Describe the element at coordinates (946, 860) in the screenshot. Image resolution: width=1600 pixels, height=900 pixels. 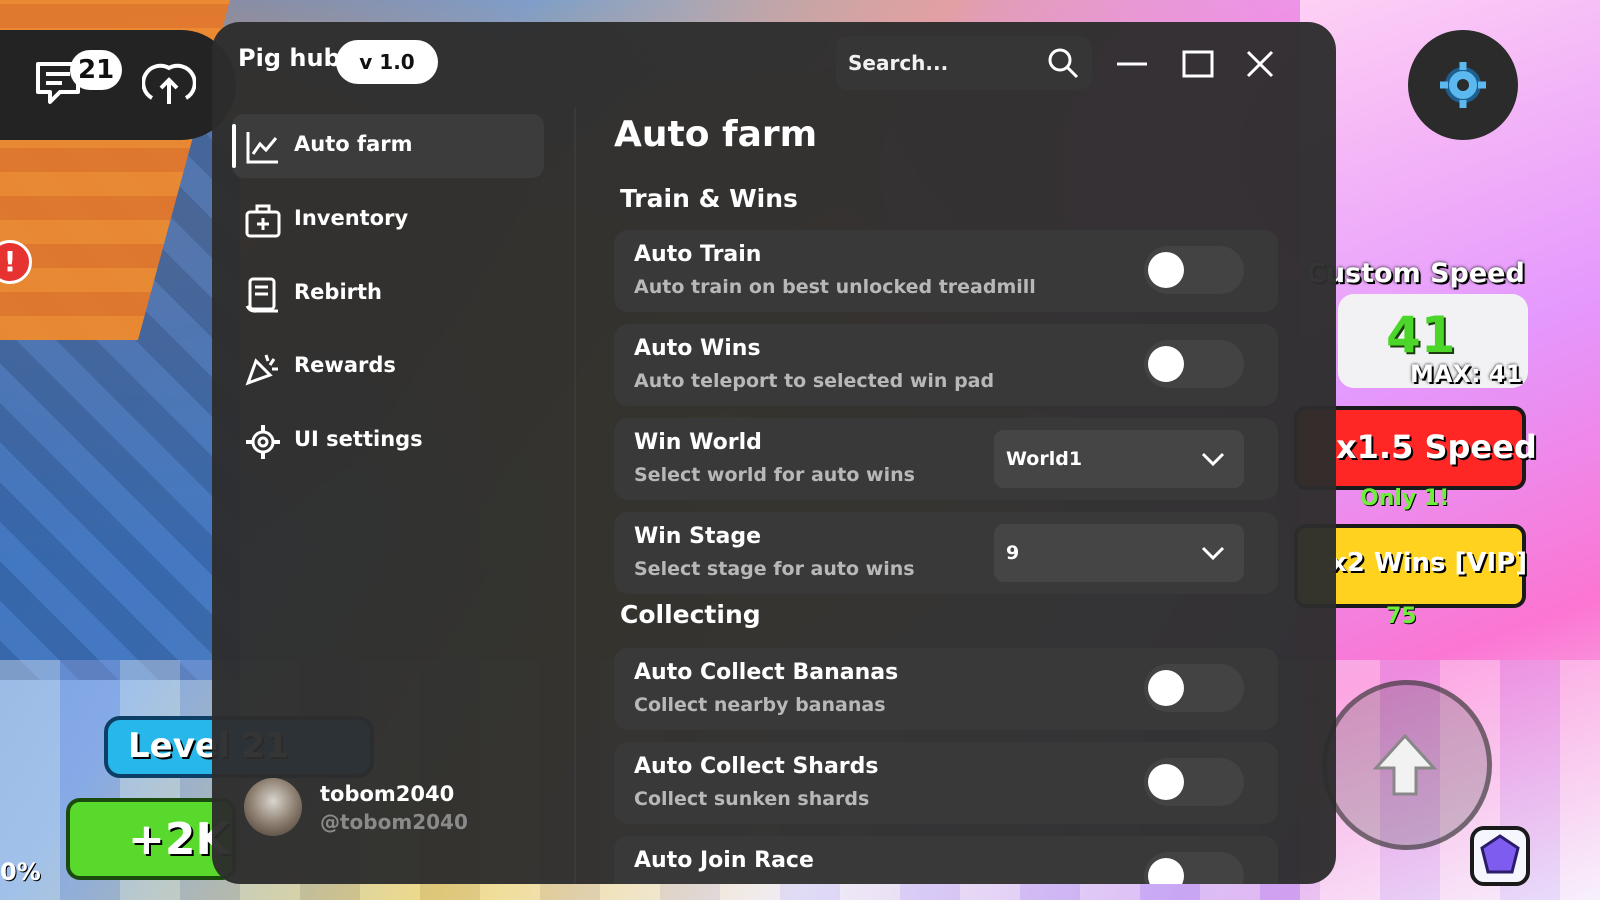
I see `option-auto-join-race: Auto Join Race` at that location.